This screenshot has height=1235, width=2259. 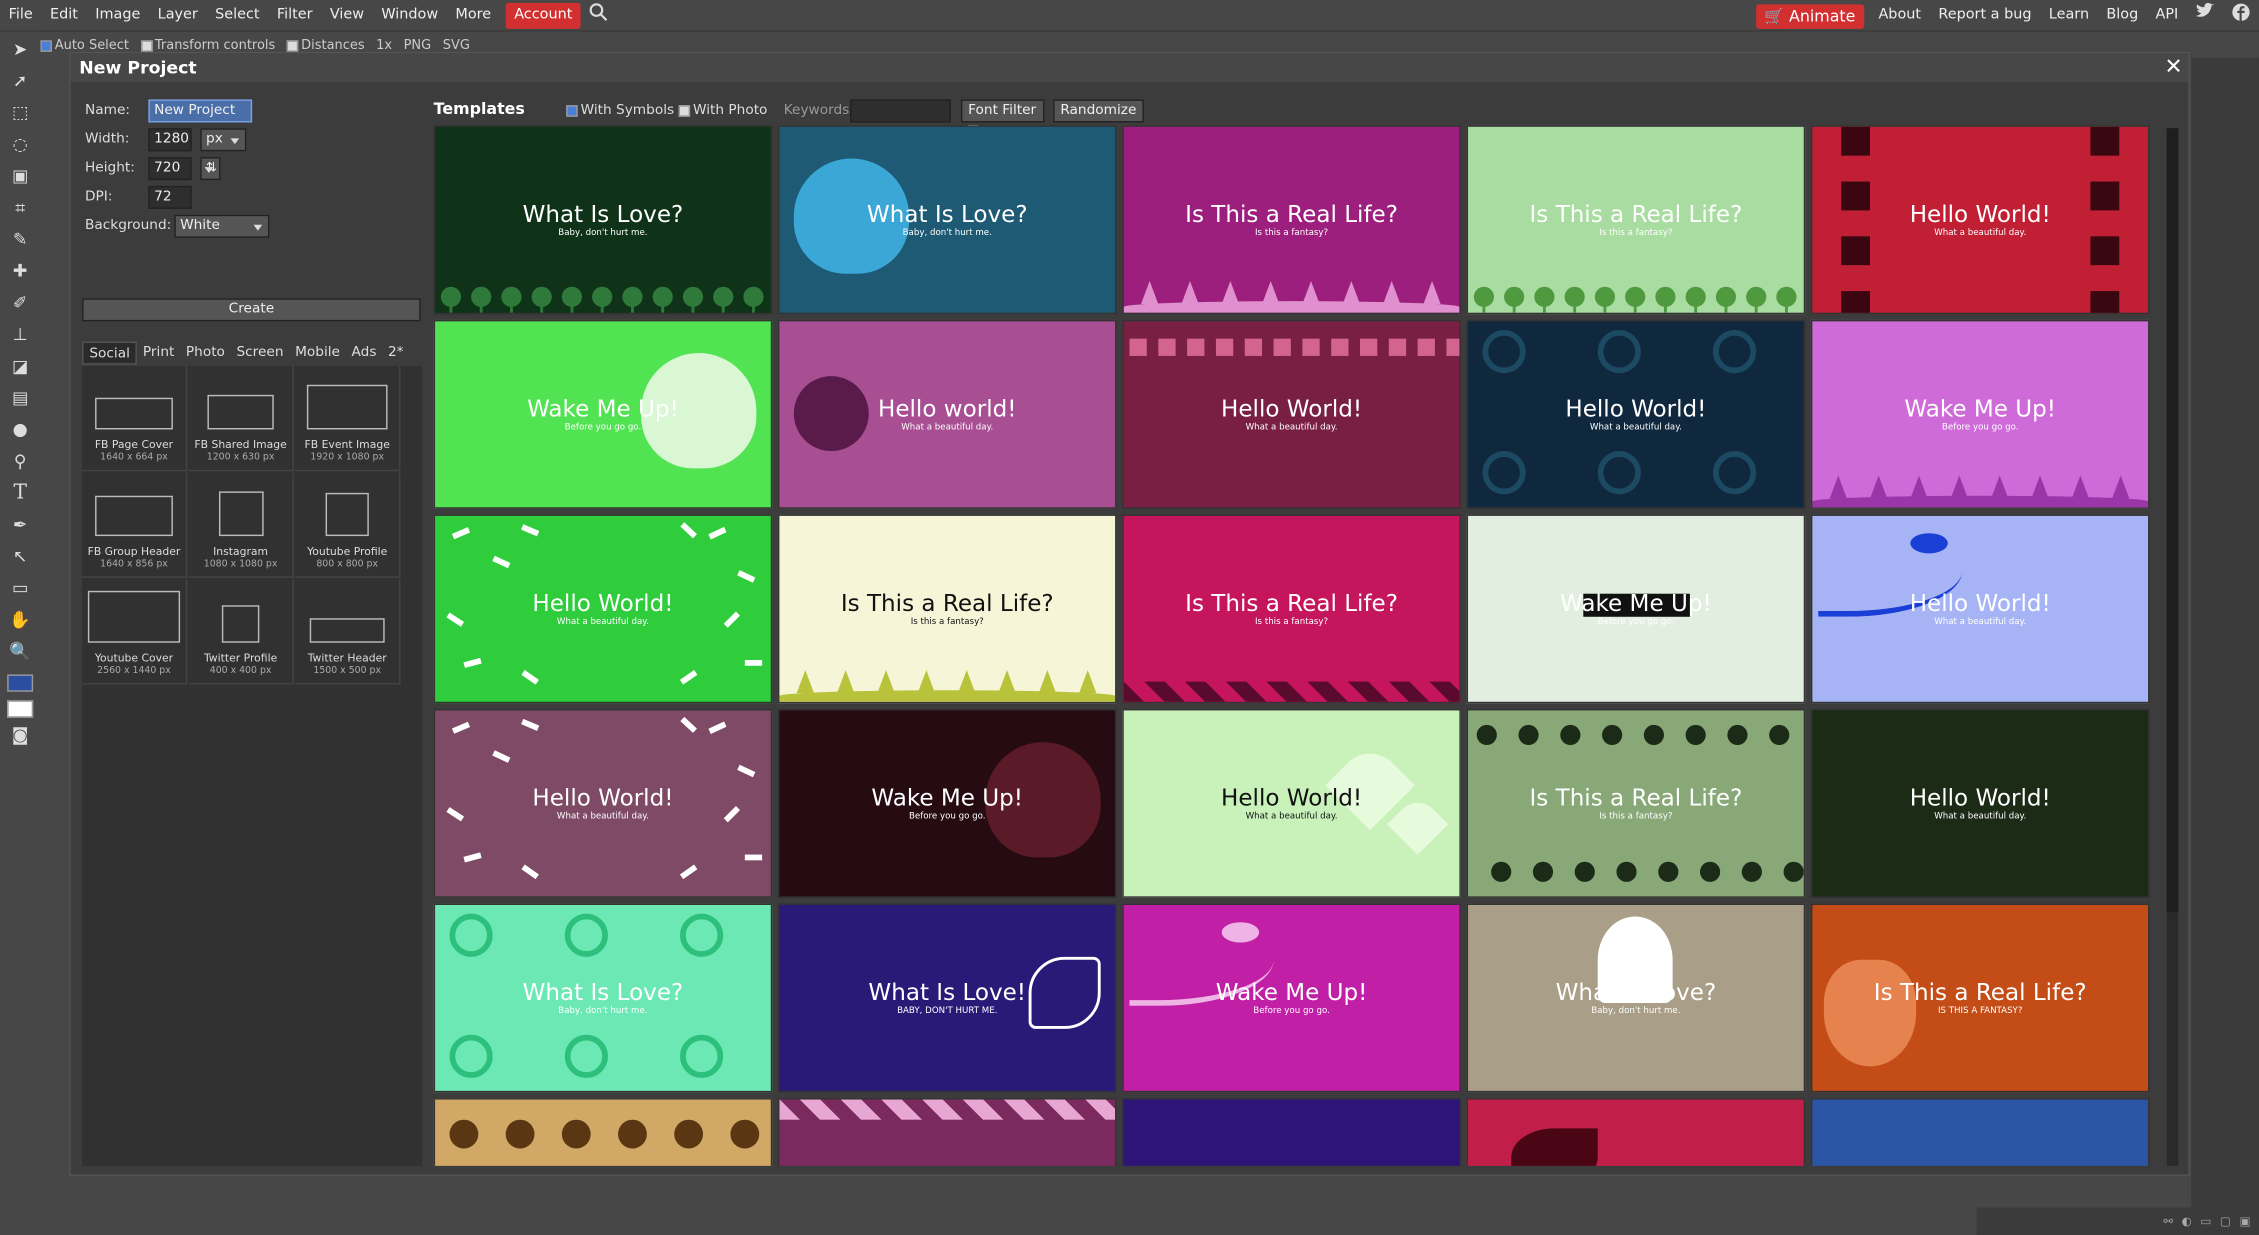 I want to click on dodge-icon: ⚲, so click(x=20, y=461).